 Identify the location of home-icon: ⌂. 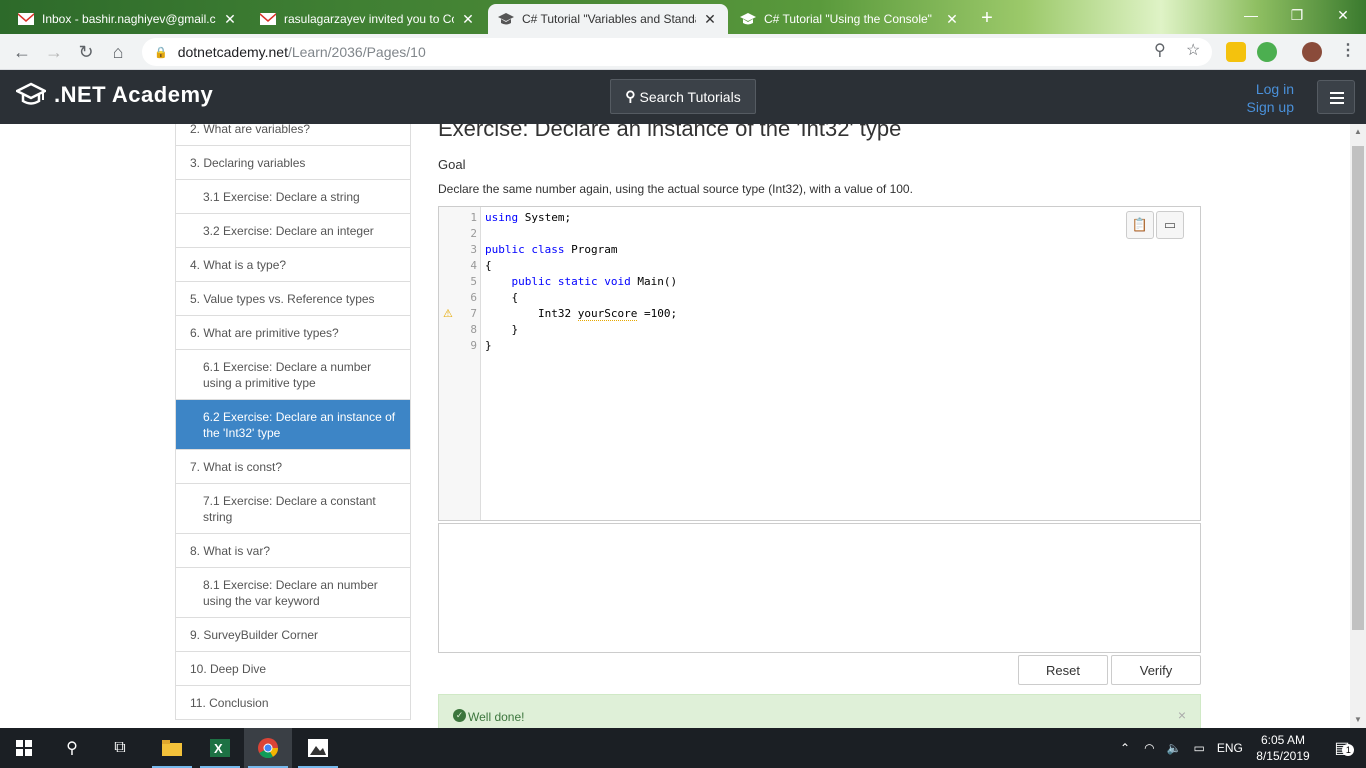
(118, 52).